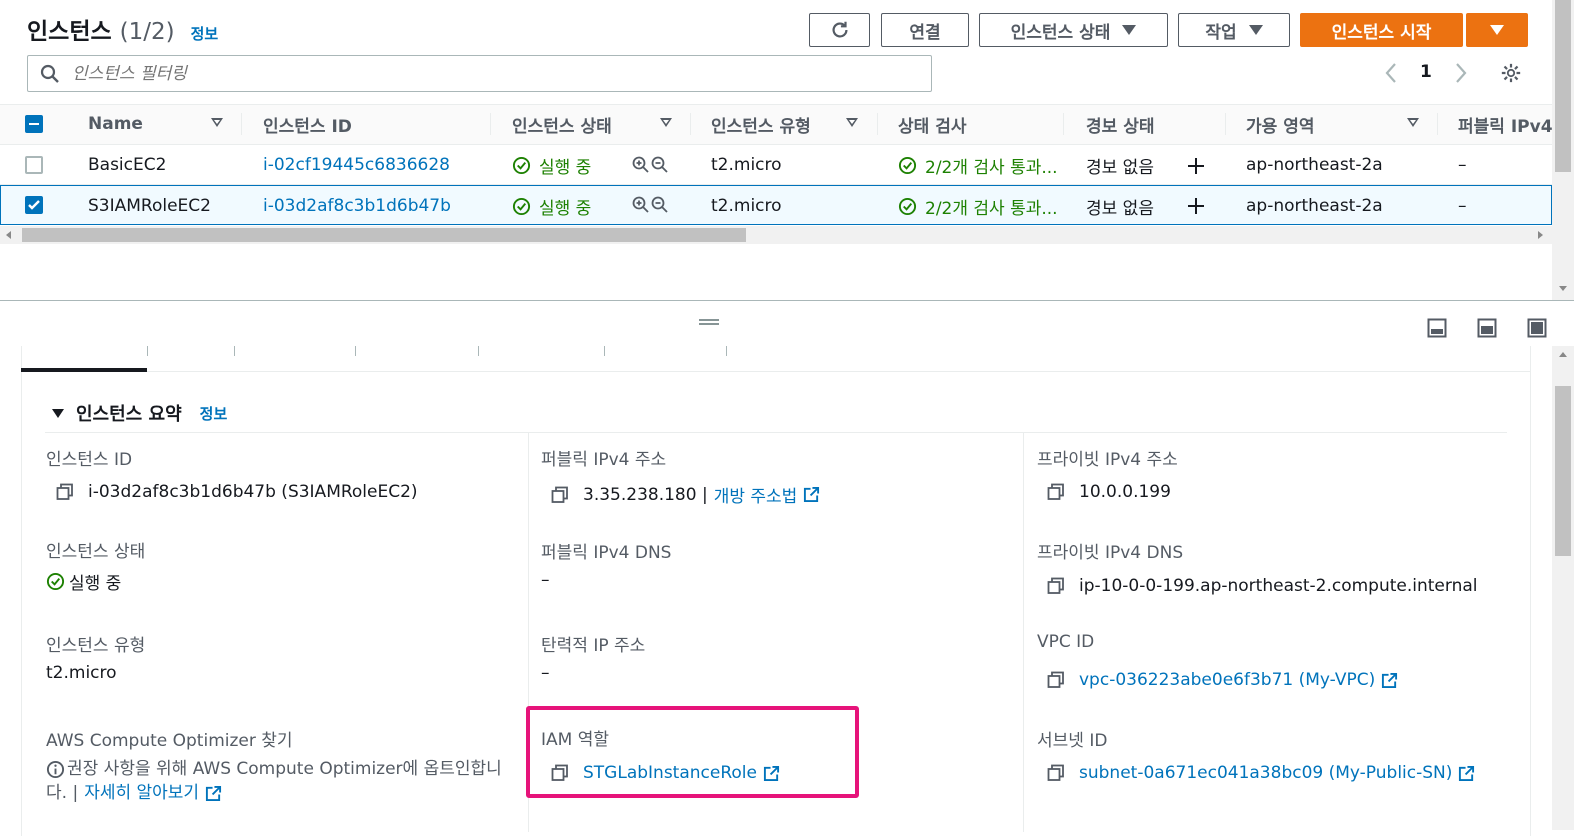 Image resolution: width=1574 pixels, height=836 pixels. Describe the element at coordinates (1487, 328) in the screenshot. I see `panel-split-icon` at that location.